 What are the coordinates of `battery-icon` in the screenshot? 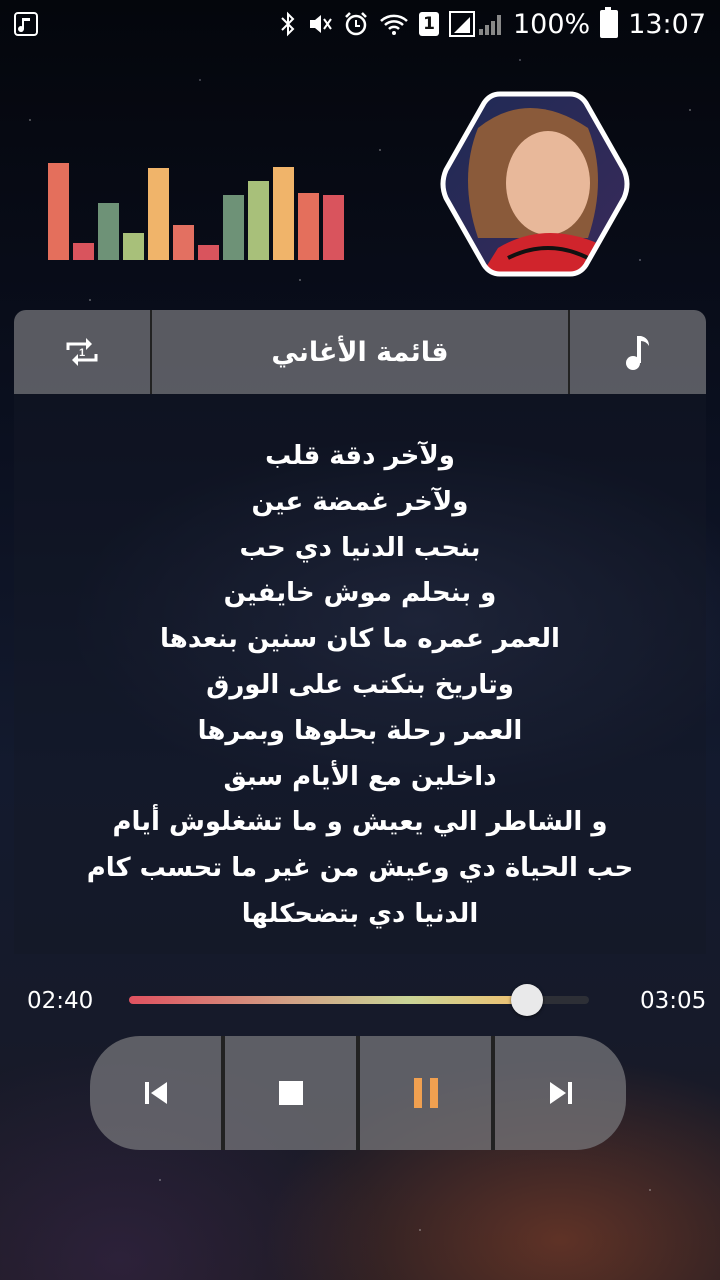 It's located at (609, 22).